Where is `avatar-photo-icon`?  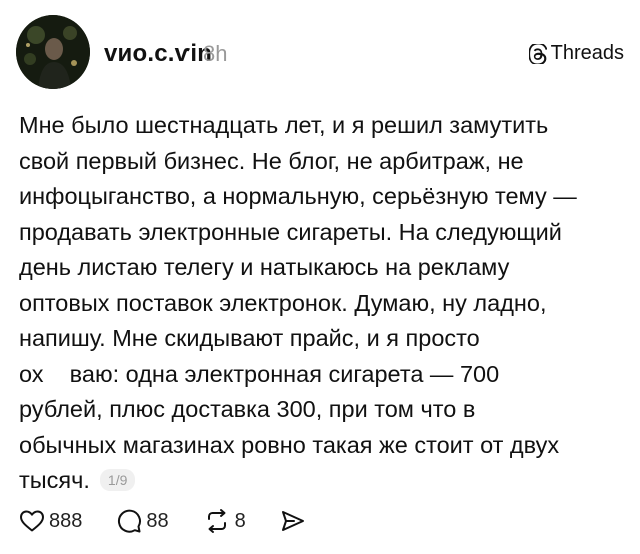
avatar-photo-icon is located at coordinates (53, 52).